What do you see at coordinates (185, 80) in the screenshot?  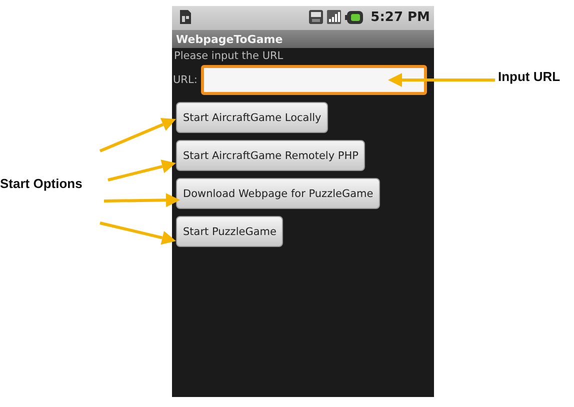 I see `url-label: URL:` at bounding box center [185, 80].